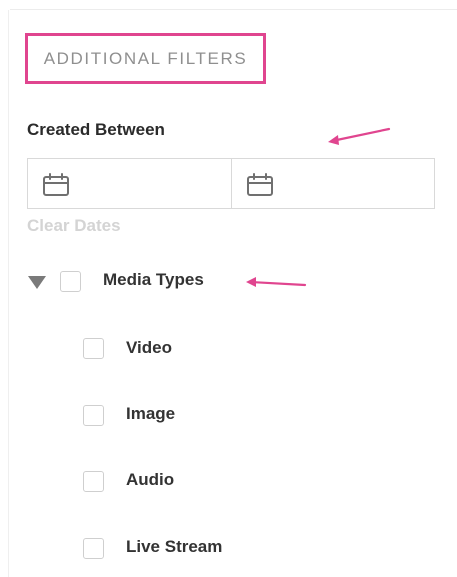  I want to click on additional-filters-header: ADDITIONAL FILTERS, so click(145, 58).